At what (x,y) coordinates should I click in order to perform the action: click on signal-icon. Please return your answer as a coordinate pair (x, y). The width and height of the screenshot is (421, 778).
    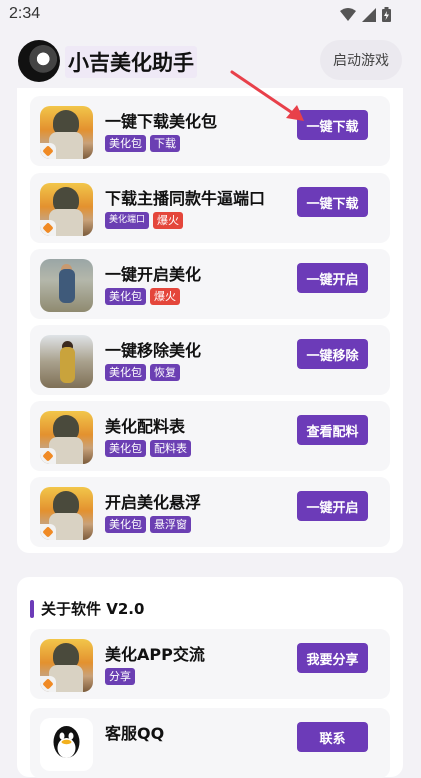
    Looking at the image, I should click on (369, 14).